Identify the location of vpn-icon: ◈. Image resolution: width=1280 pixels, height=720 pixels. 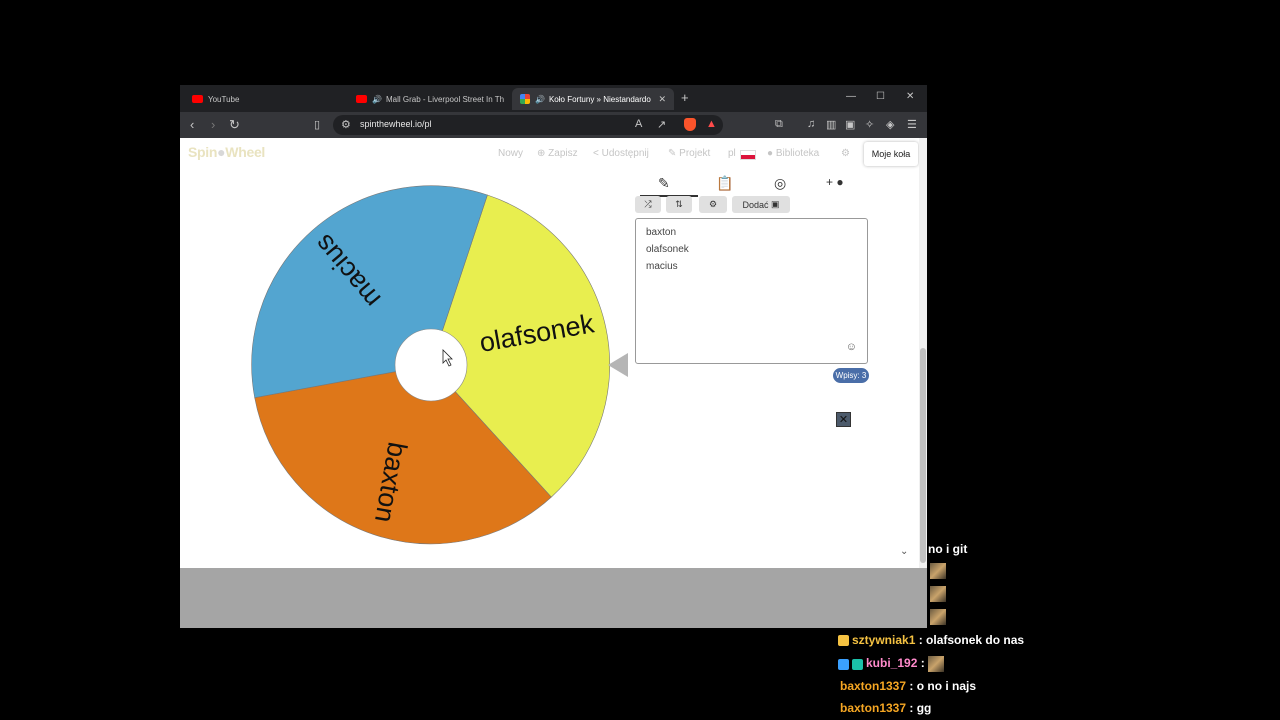
(890, 124).